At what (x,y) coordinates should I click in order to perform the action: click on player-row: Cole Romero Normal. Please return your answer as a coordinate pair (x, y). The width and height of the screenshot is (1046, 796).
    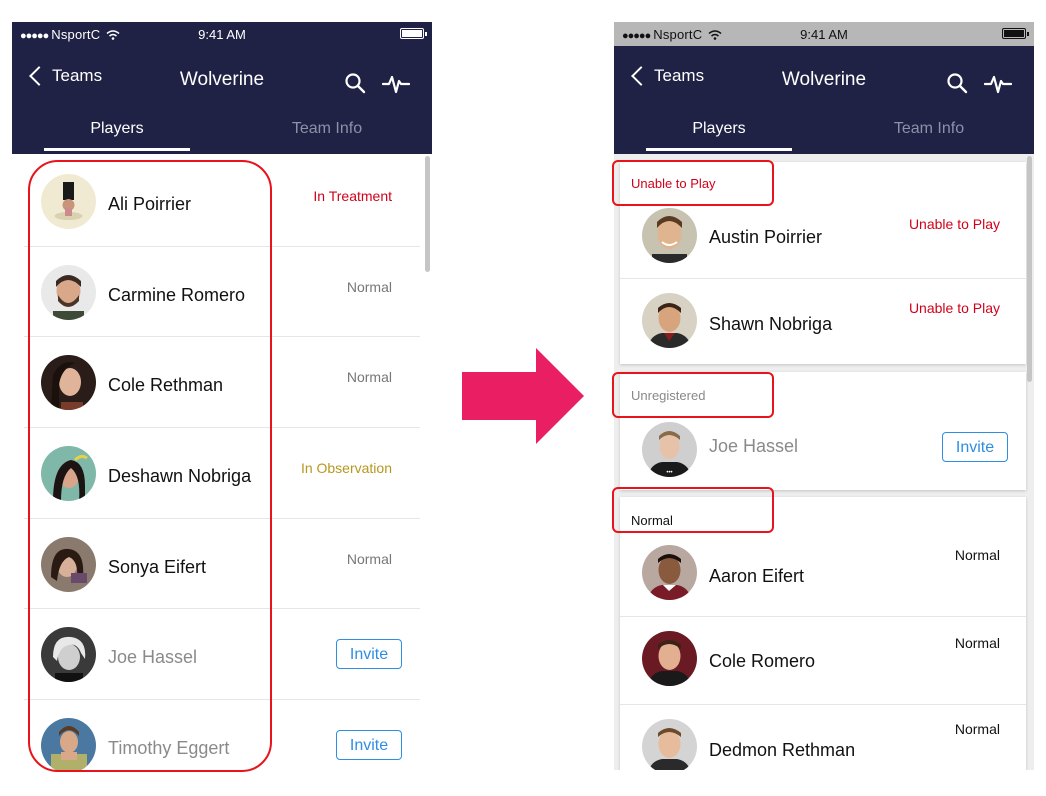
    Looking at the image, I should click on (823, 661).